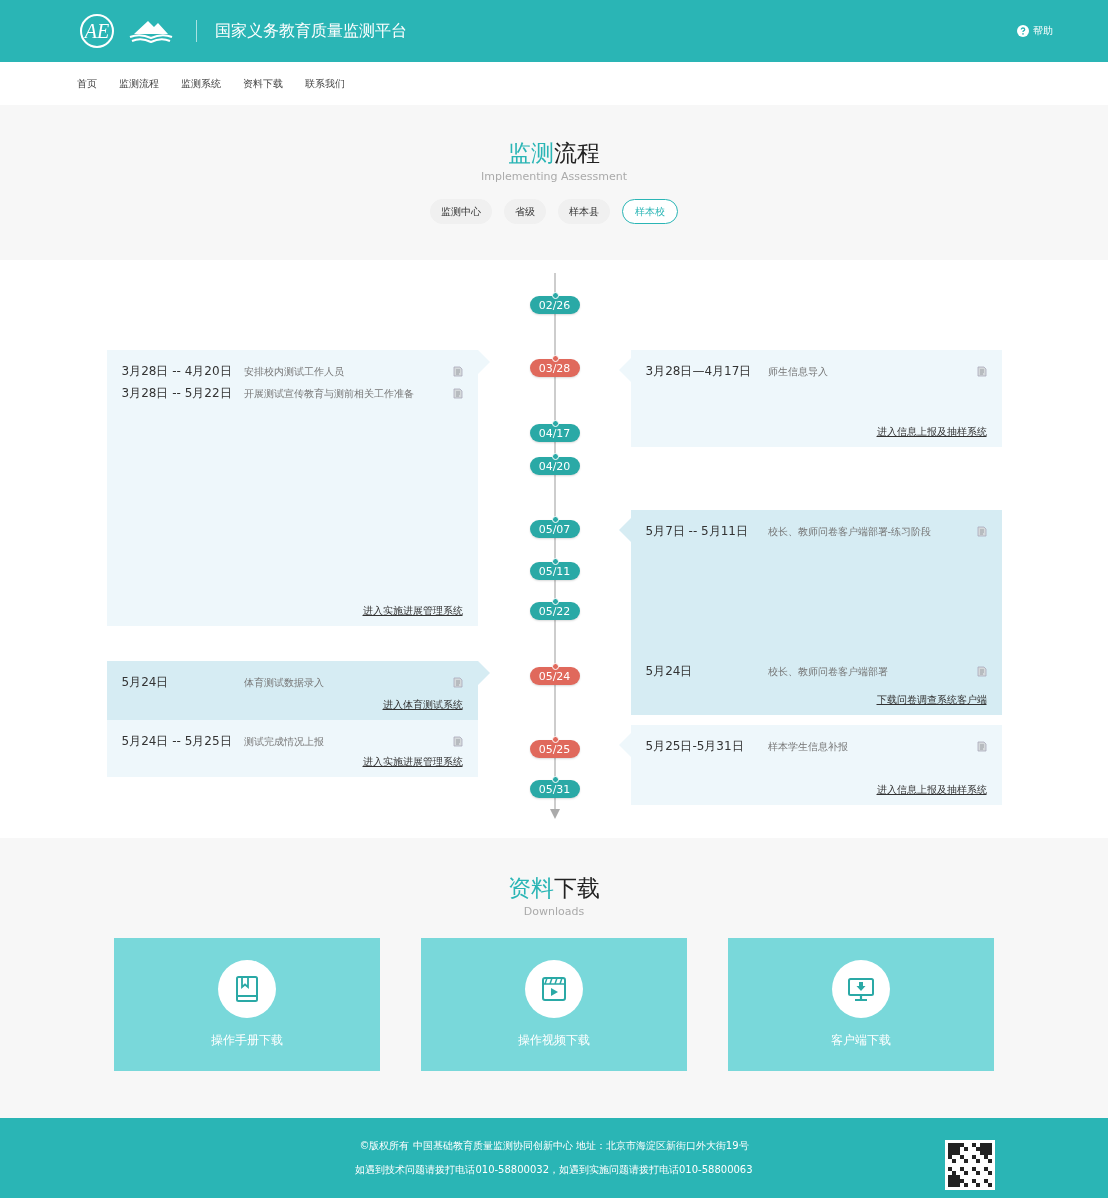  What do you see at coordinates (554, 989) in the screenshot?
I see `video-clapper-icon` at bounding box center [554, 989].